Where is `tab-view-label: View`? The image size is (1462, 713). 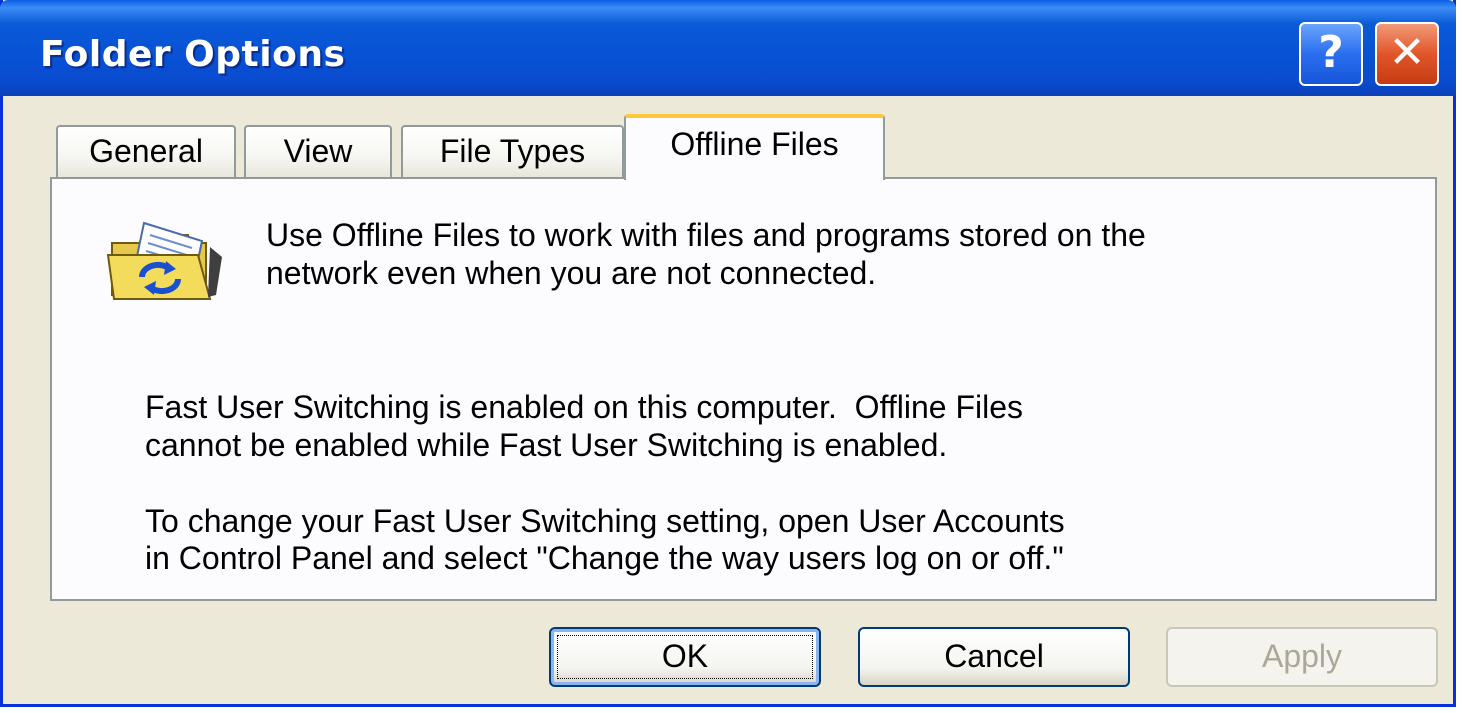 tab-view-label: View is located at coordinates (318, 151).